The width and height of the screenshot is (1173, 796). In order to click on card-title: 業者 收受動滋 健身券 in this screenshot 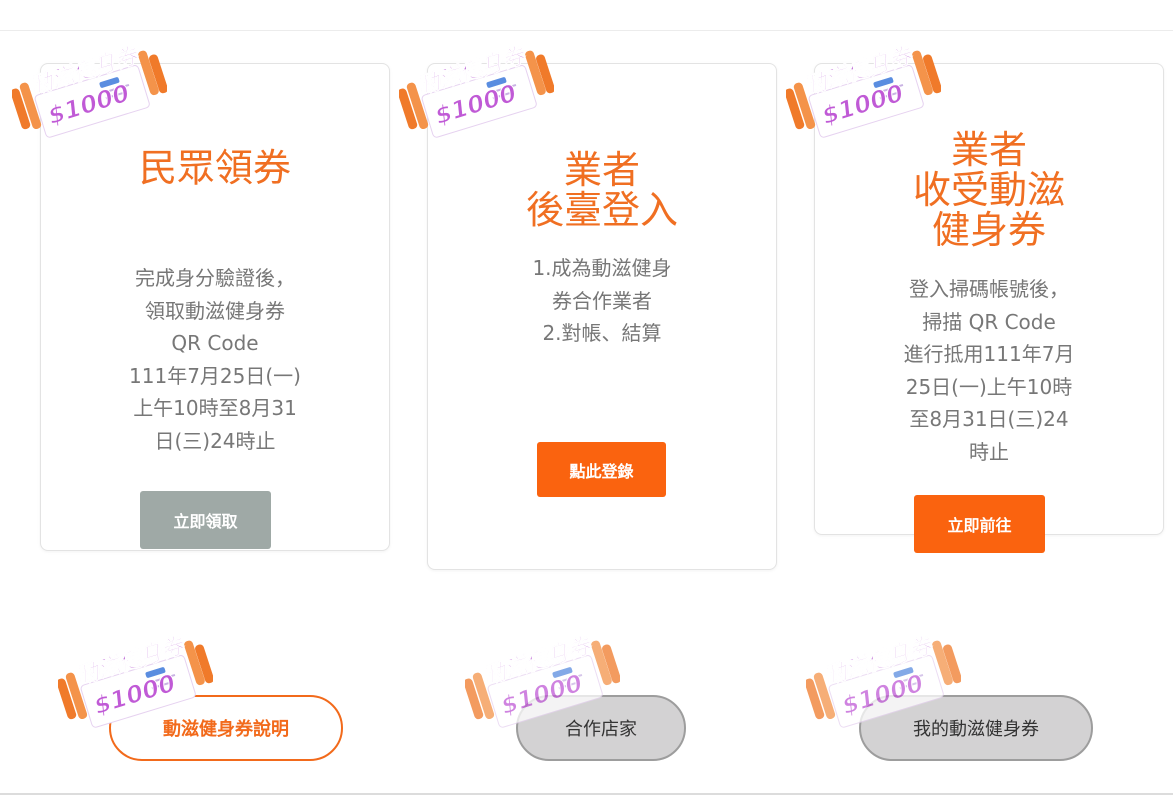, I will do `click(988, 190)`.